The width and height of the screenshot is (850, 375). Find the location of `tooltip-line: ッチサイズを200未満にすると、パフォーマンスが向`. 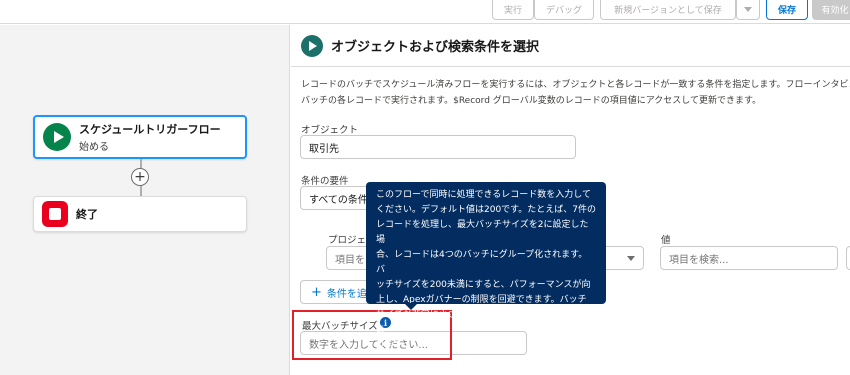

tooltip-line: ッチサイズを200未満にすると、パフォーマンスが向 is located at coordinates (483, 285).